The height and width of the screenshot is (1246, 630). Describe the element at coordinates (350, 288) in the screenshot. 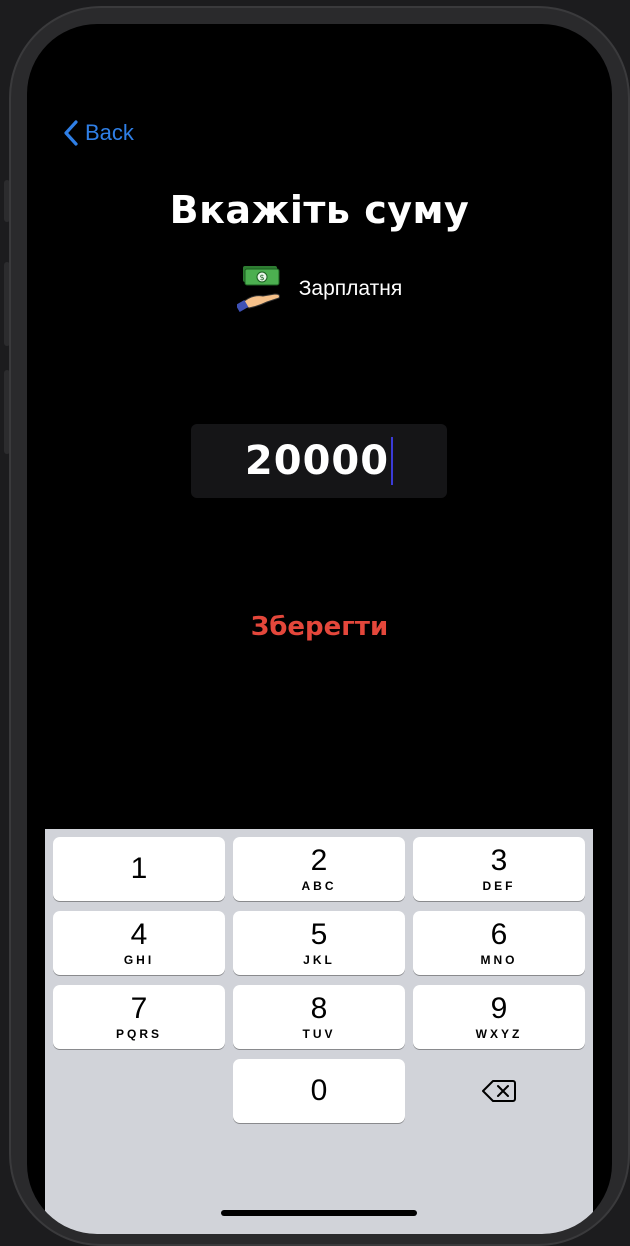

I see `category-label: Зарплатня` at that location.